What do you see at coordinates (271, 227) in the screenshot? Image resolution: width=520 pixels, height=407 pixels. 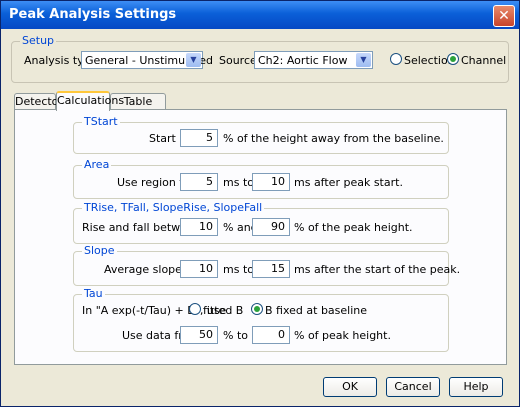 I see `trise-to-input: 90` at bounding box center [271, 227].